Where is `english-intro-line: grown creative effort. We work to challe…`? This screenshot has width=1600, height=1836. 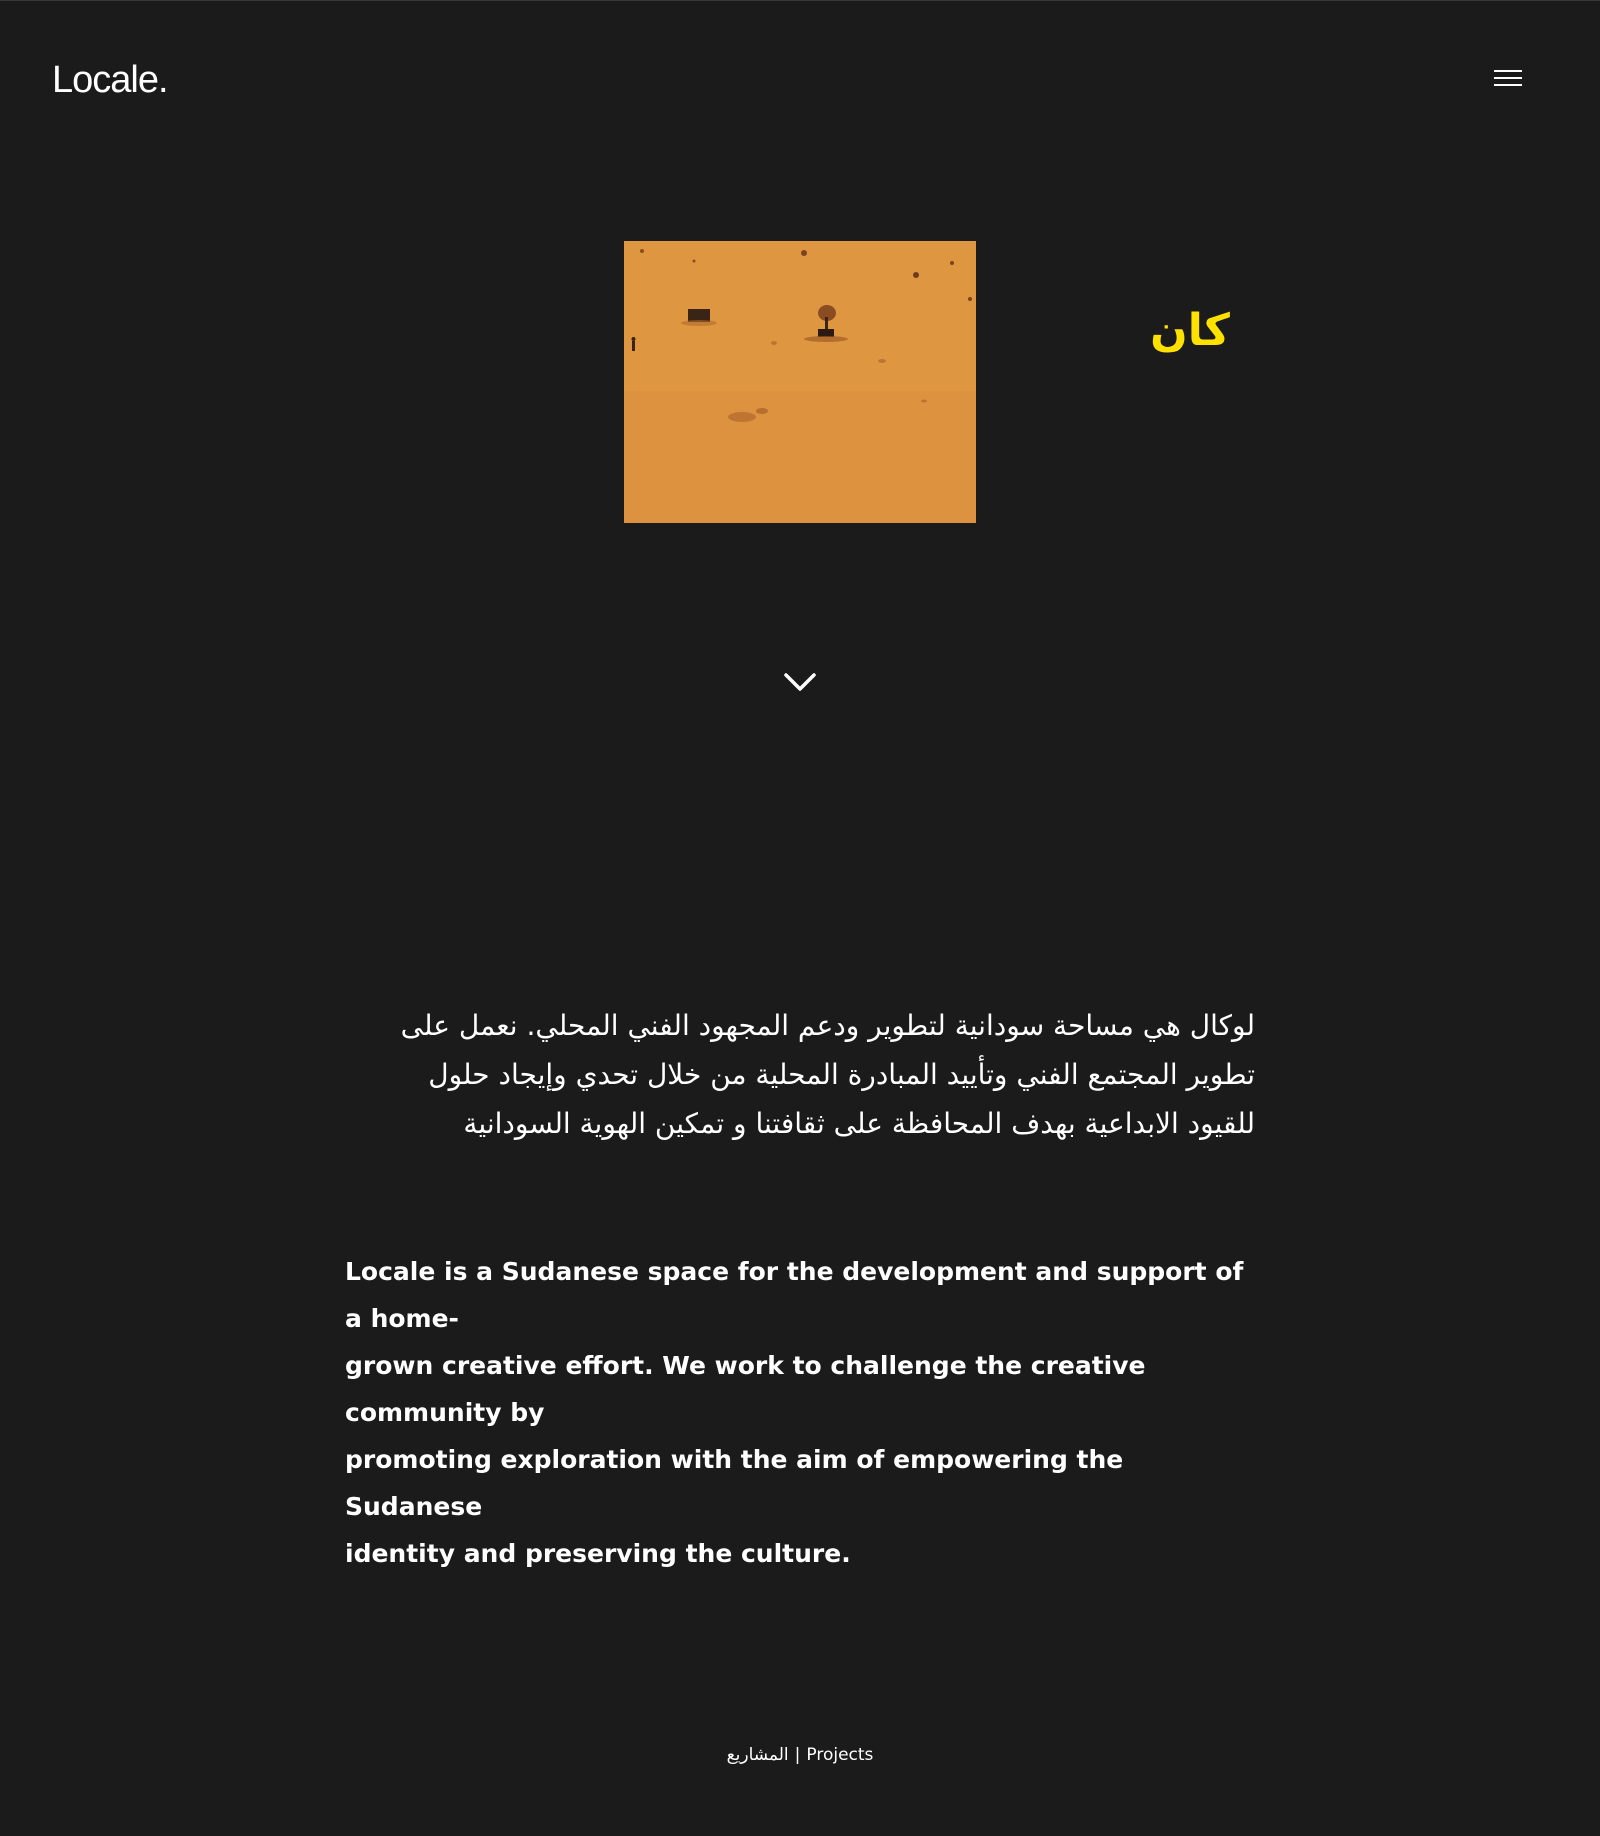
english-intro-line: grown creative effort. We work to challe… is located at coordinates (745, 1389).